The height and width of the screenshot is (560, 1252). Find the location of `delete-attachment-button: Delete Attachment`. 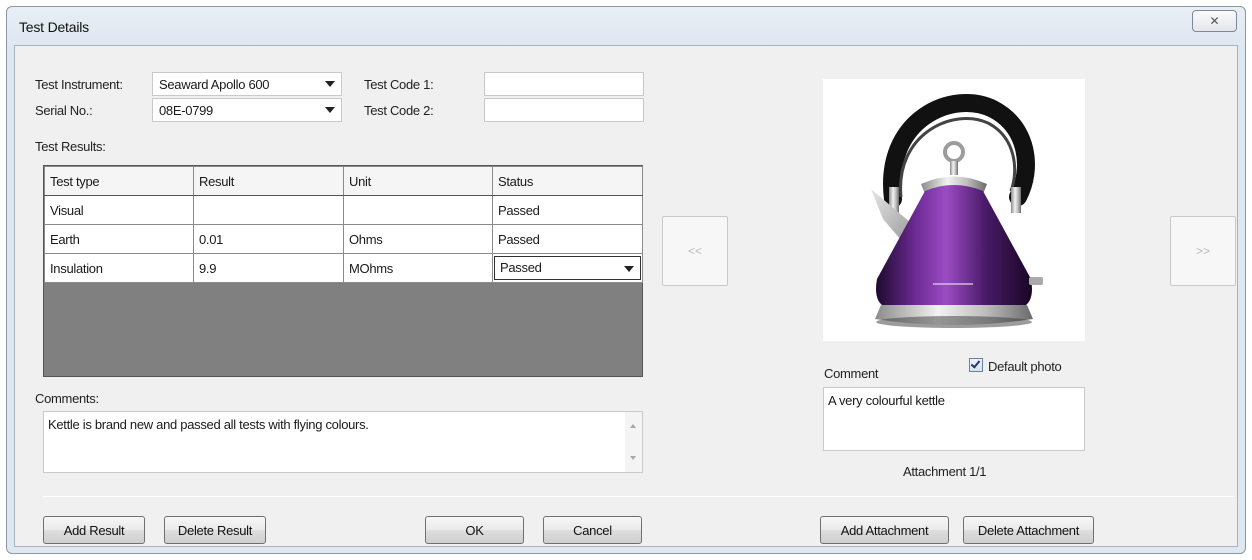

delete-attachment-button: Delete Attachment is located at coordinates (1028, 530).